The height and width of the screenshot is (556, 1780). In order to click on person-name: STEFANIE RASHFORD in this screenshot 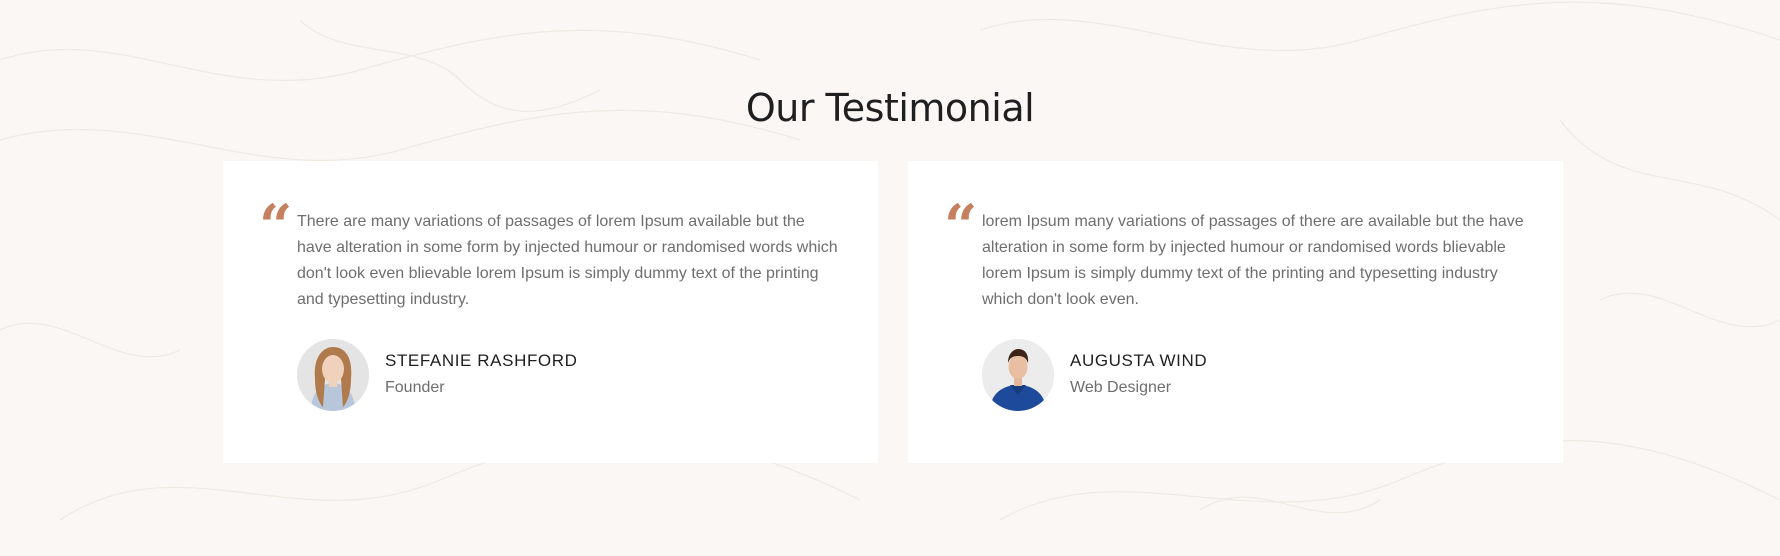, I will do `click(481, 360)`.